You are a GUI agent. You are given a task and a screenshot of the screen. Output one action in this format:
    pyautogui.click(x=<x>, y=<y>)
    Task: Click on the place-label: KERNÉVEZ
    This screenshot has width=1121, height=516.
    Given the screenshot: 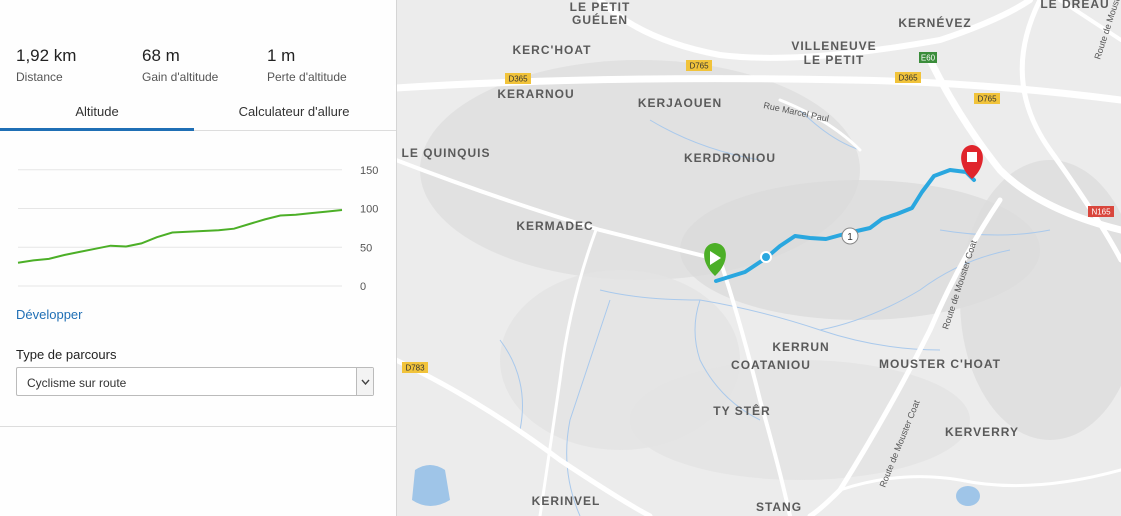 What is the action you would take?
    pyautogui.click(x=934, y=22)
    